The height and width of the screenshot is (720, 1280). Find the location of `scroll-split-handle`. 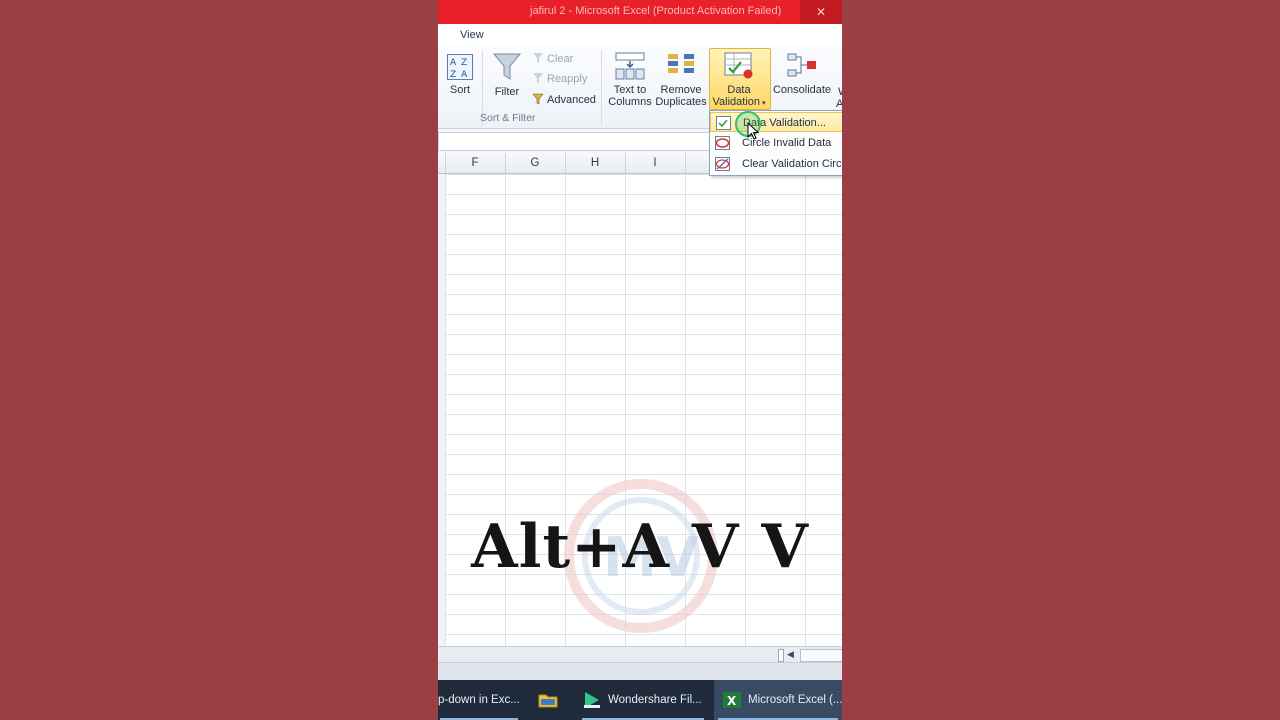

scroll-split-handle is located at coordinates (781, 655).